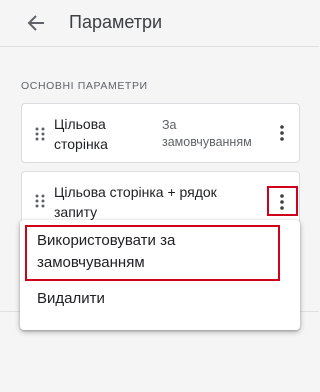 The width and height of the screenshot is (320, 392). I want to click on parameter-title-line2: запиту, so click(76, 212).